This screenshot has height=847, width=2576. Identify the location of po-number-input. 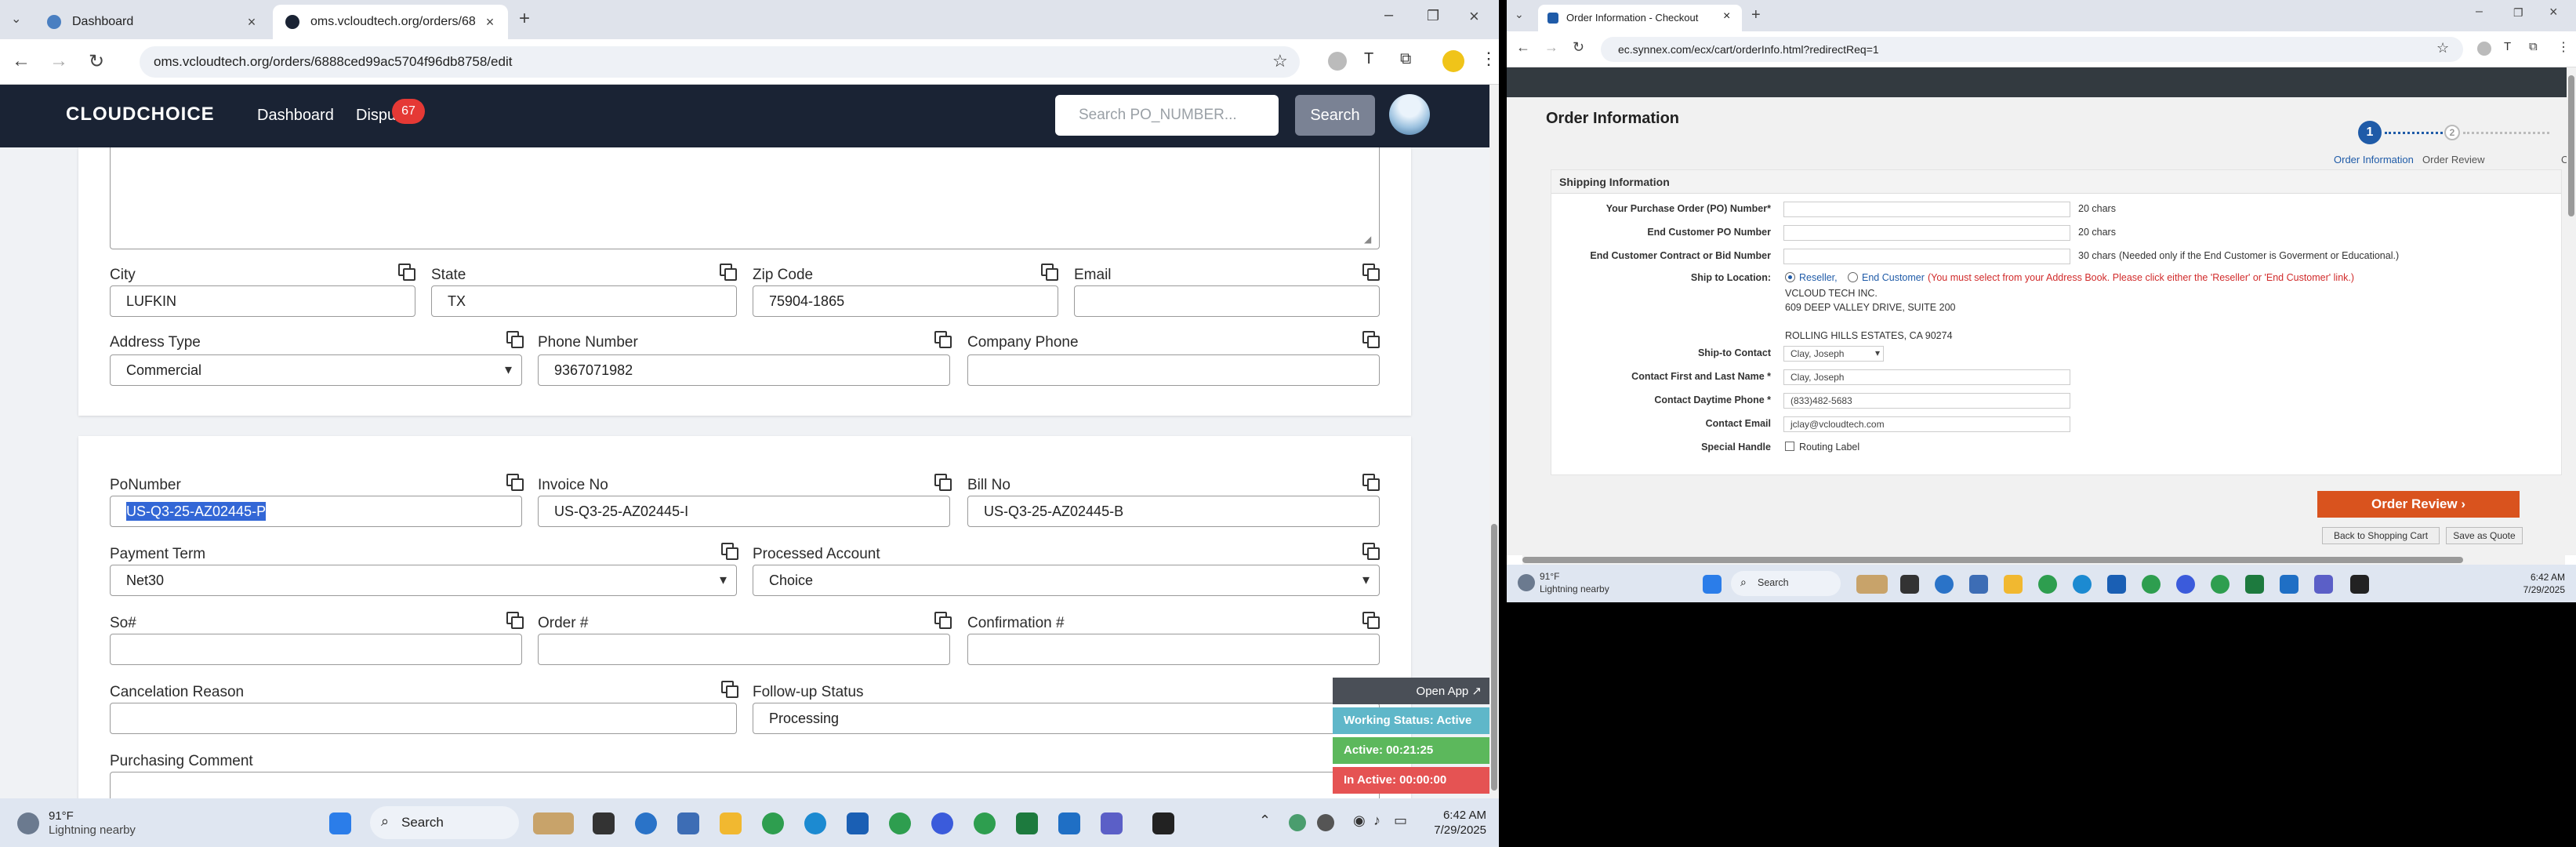
(1927, 209).